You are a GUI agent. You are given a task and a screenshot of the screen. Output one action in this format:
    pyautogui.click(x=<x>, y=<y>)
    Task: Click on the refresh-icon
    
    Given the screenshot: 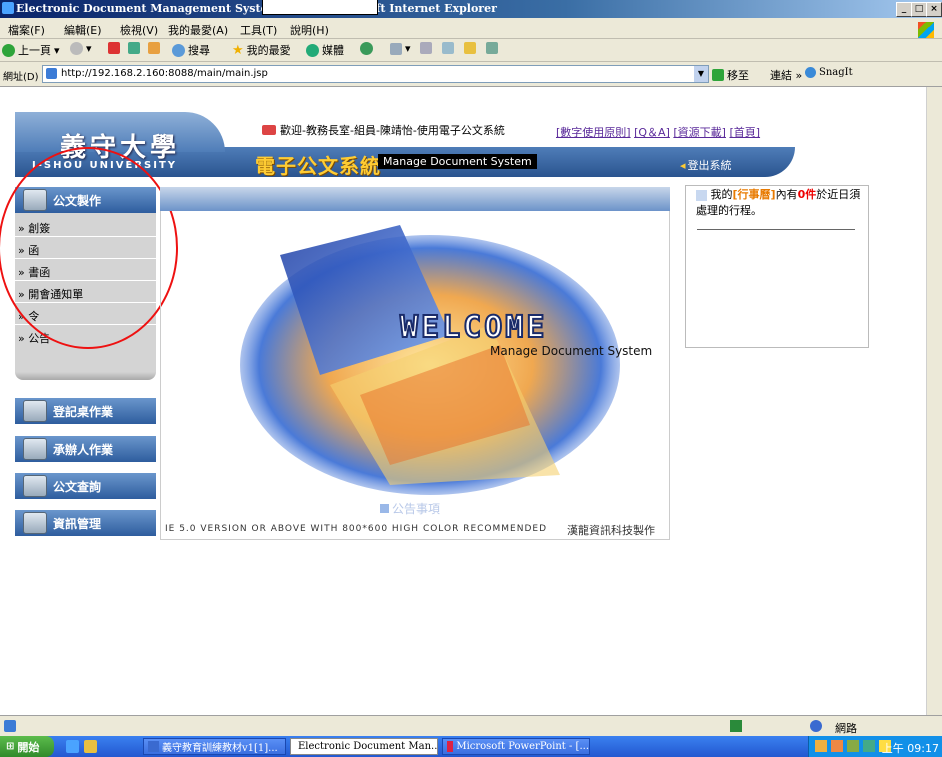 What is the action you would take?
    pyautogui.click(x=134, y=48)
    